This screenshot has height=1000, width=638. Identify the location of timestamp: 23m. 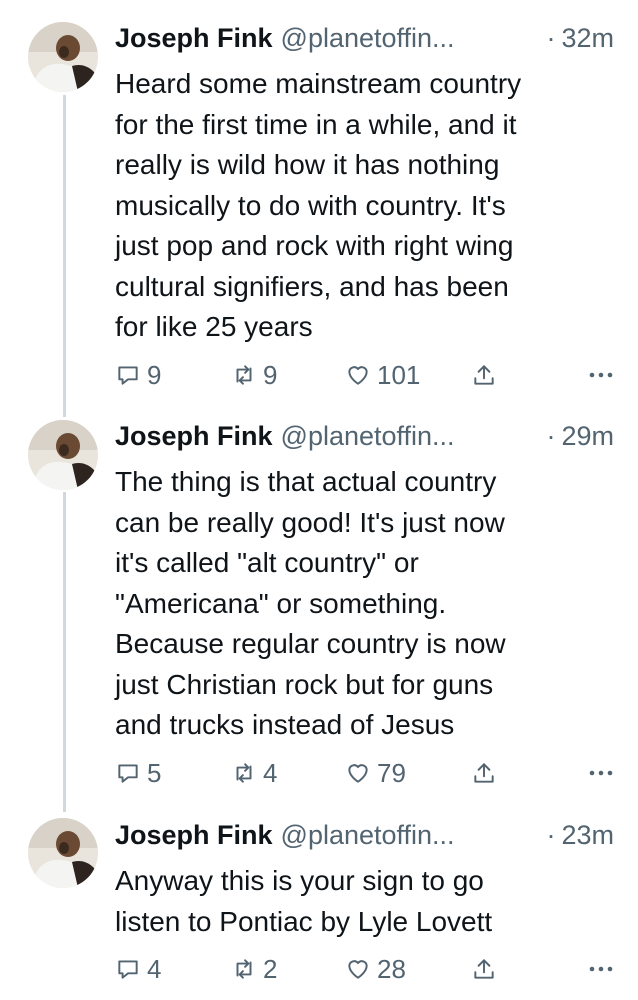
(587, 835).